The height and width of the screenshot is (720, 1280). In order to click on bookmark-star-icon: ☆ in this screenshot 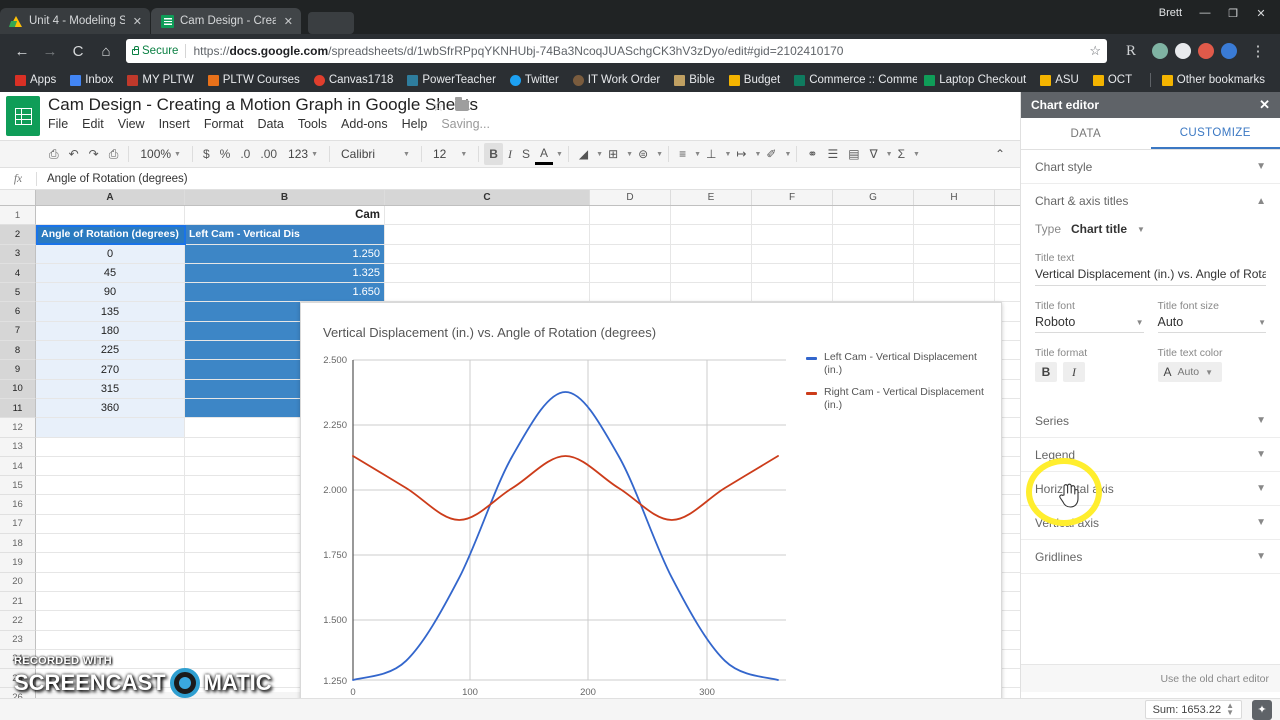, I will do `click(1095, 51)`.